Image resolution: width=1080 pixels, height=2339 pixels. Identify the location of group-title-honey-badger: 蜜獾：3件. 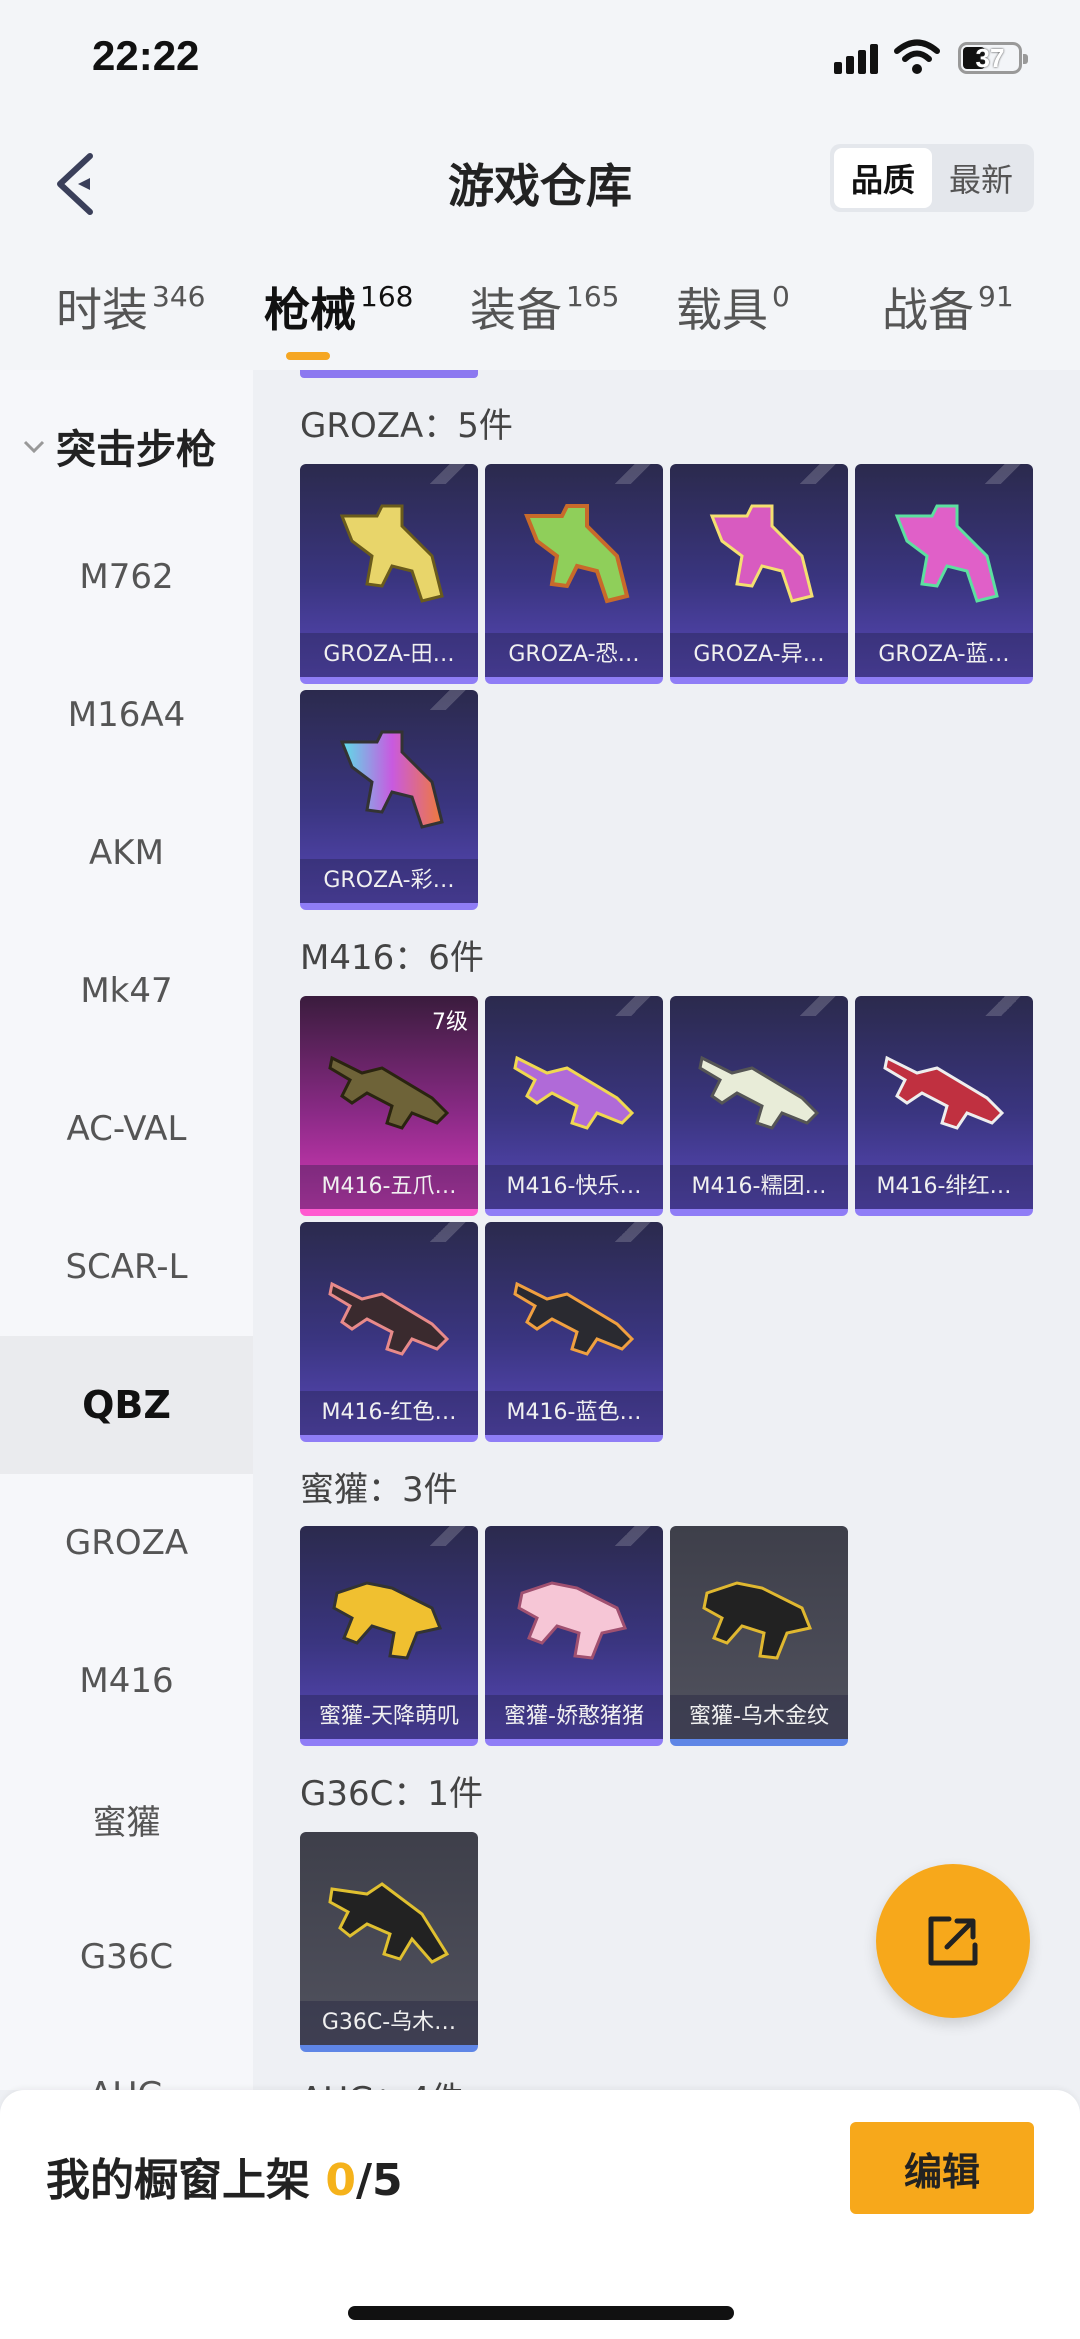
(379, 1490).